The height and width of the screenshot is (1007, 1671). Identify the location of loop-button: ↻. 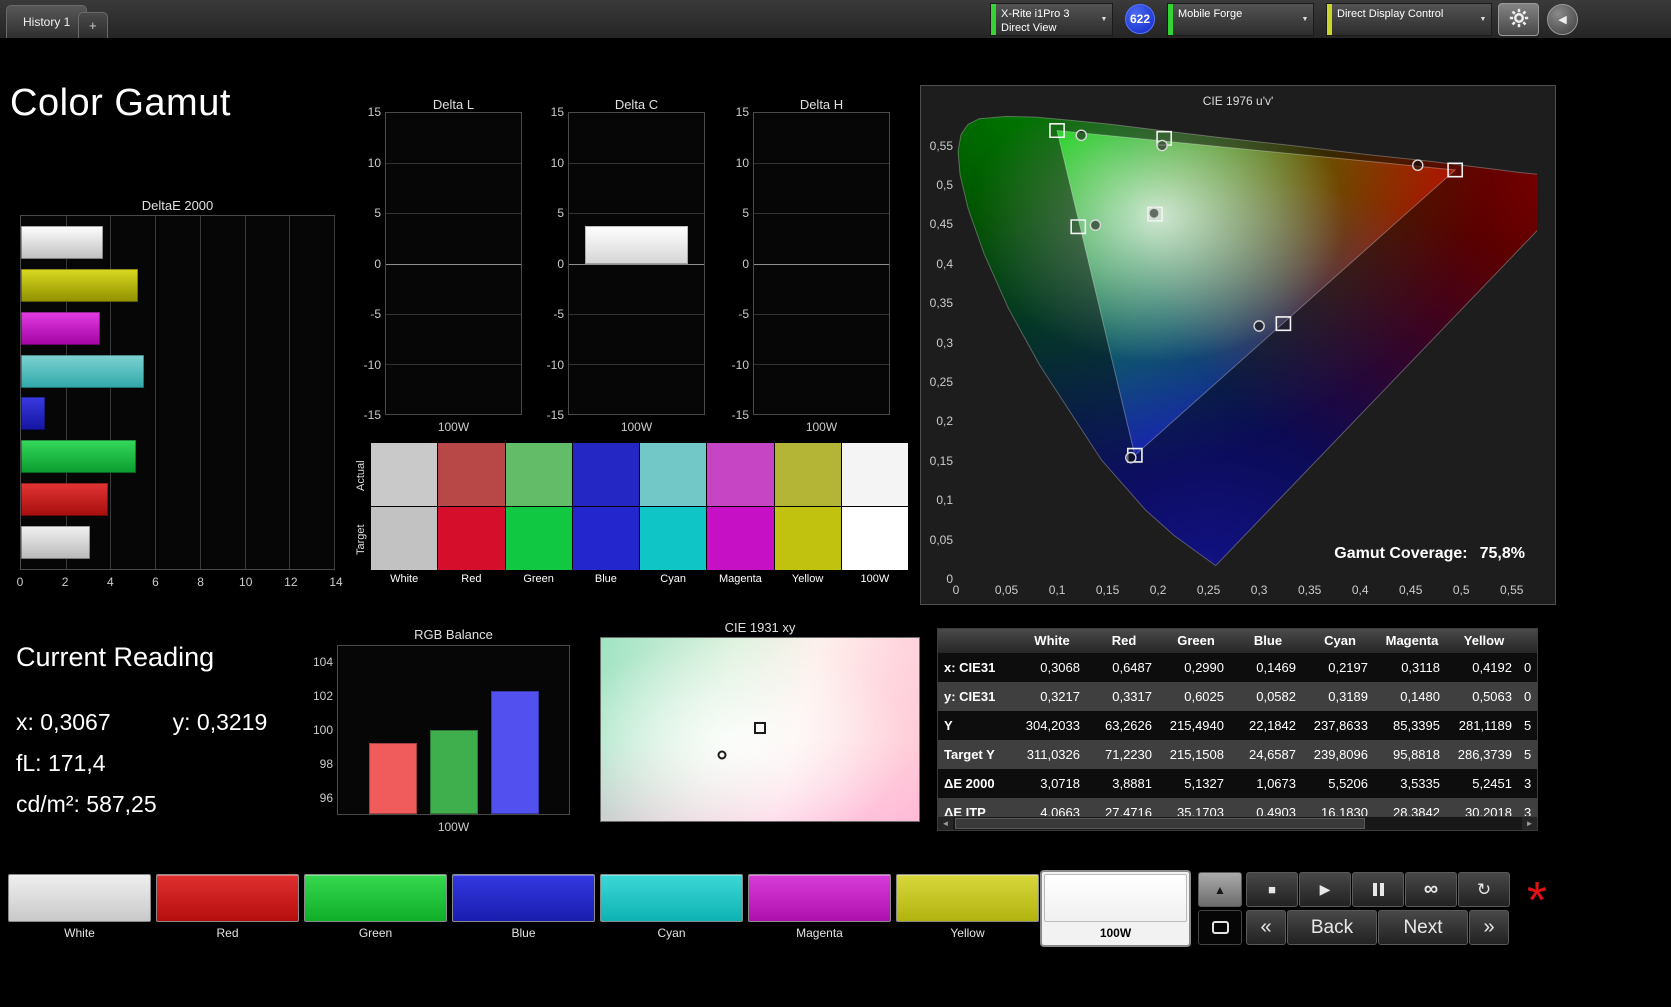
(1484, 889).